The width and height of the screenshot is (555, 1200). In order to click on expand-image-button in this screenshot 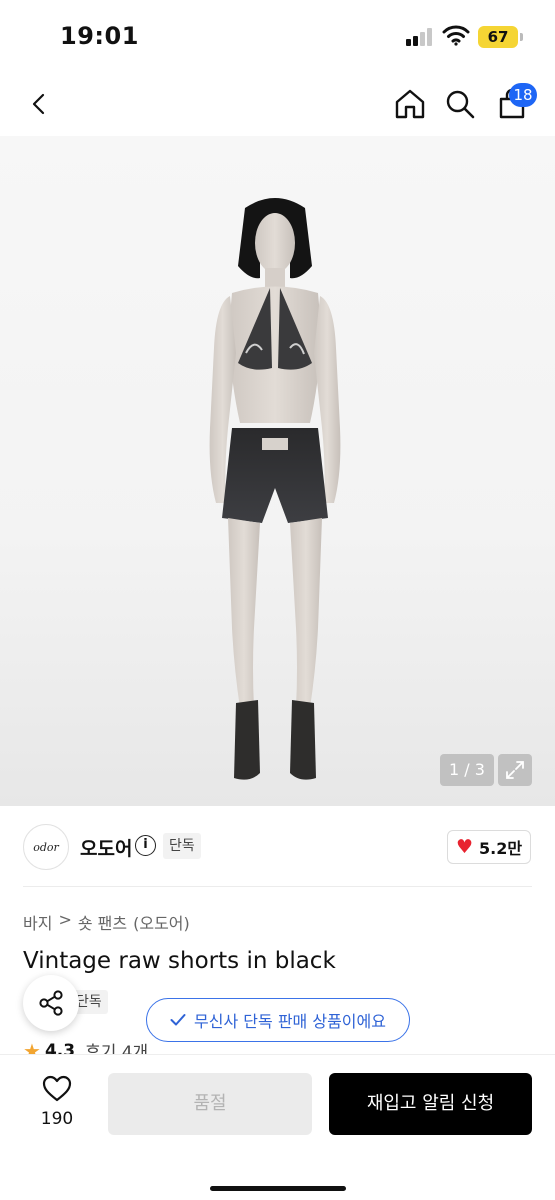, I will do `click(515, 770)`.